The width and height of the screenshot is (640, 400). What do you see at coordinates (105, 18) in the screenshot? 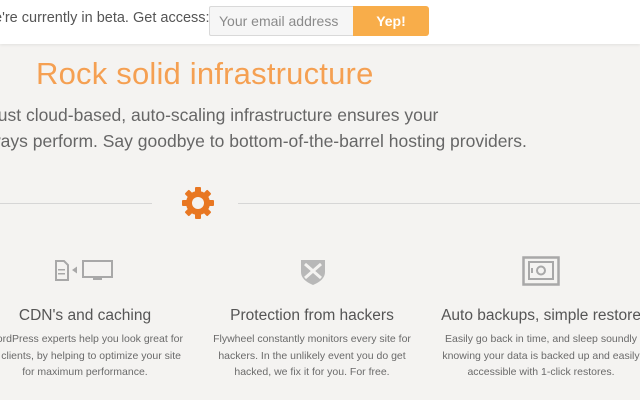
I see `beta-access-text: e're currently in beta. Get access:` at bounding box center [105, 18].